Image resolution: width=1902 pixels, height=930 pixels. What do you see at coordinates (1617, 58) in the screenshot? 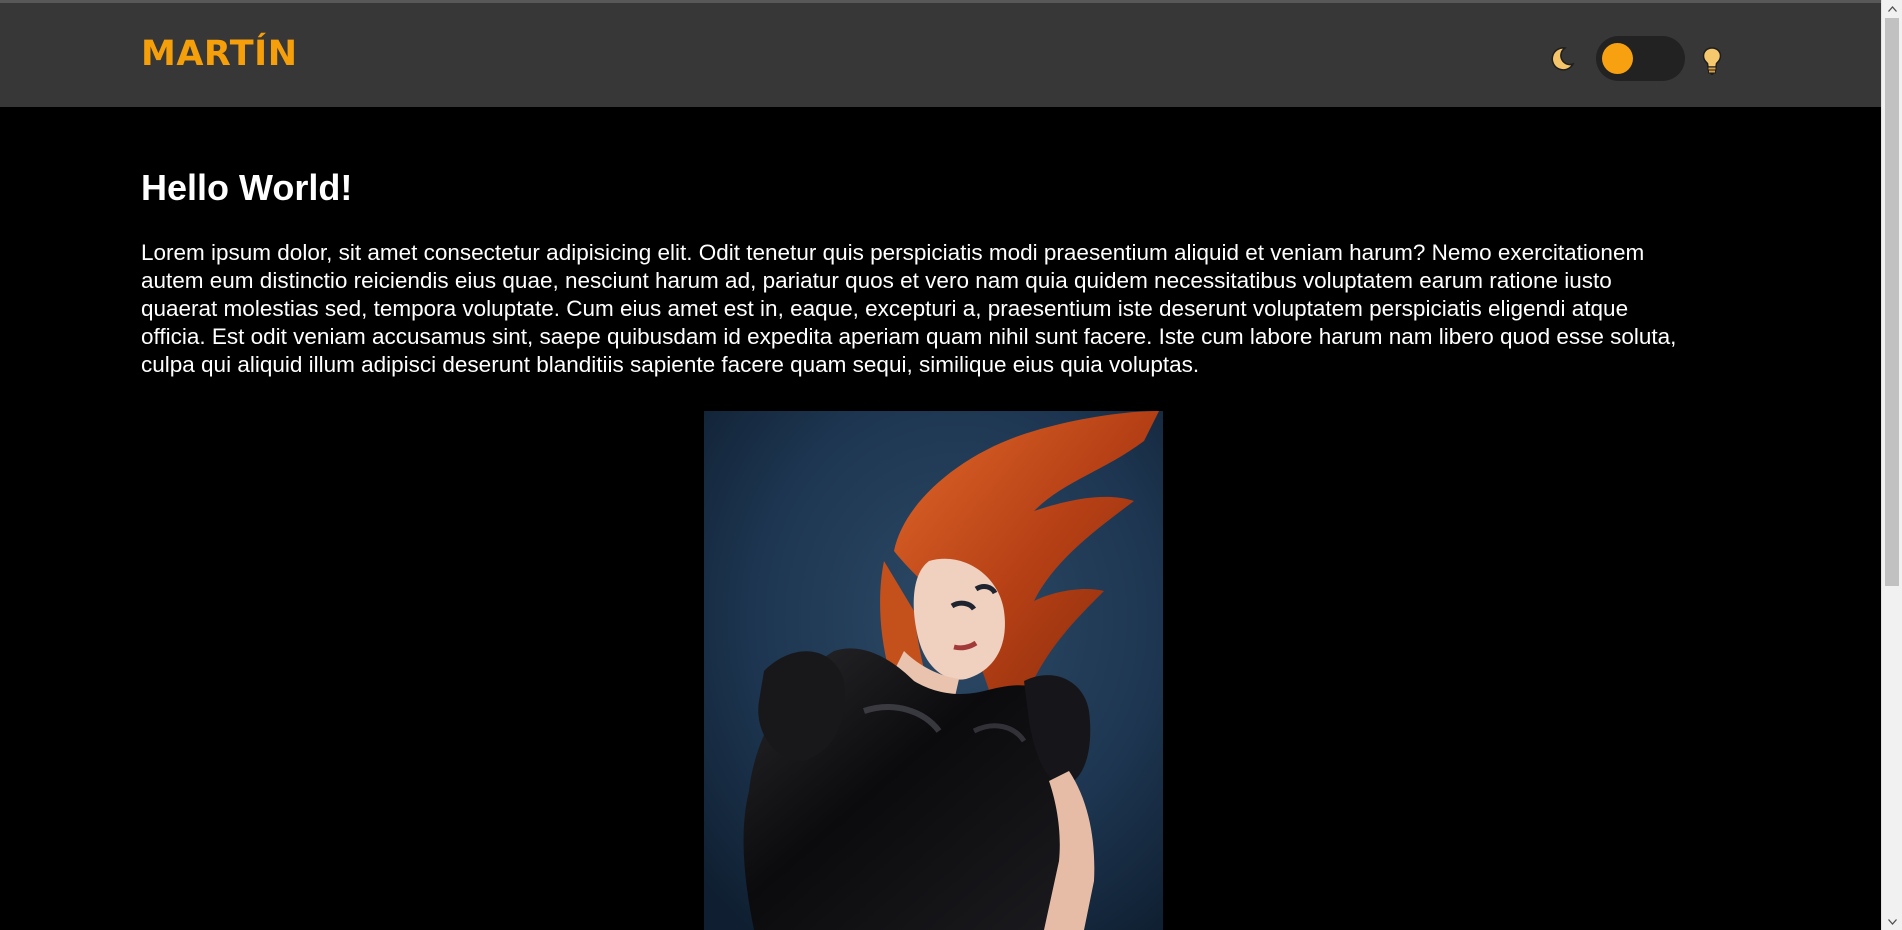
I see `toggle-knob` at bounding box center [1617, 58].